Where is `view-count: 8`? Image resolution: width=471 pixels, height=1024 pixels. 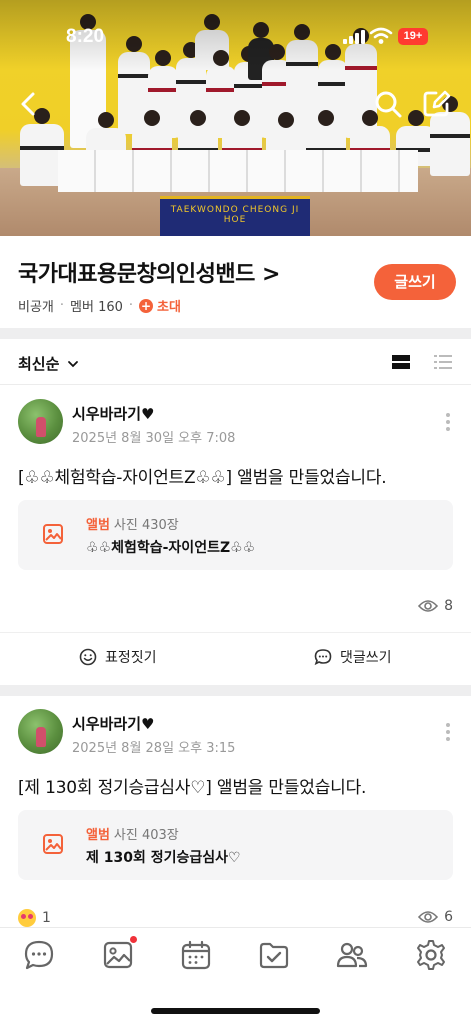
view-count: 8 is located at coordinates (435, 606).